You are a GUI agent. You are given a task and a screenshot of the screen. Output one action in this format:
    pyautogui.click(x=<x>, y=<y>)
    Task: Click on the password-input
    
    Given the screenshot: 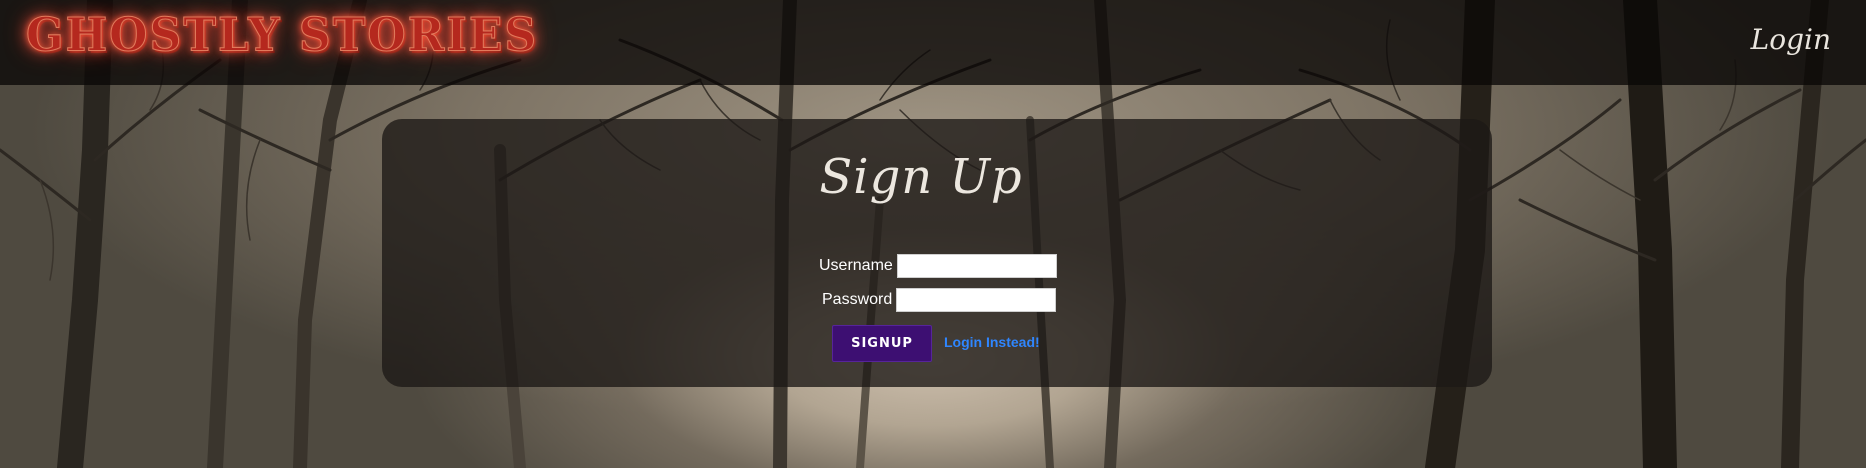 What is the action you would take?
    pyautogui.click(x=976, y=300)
    